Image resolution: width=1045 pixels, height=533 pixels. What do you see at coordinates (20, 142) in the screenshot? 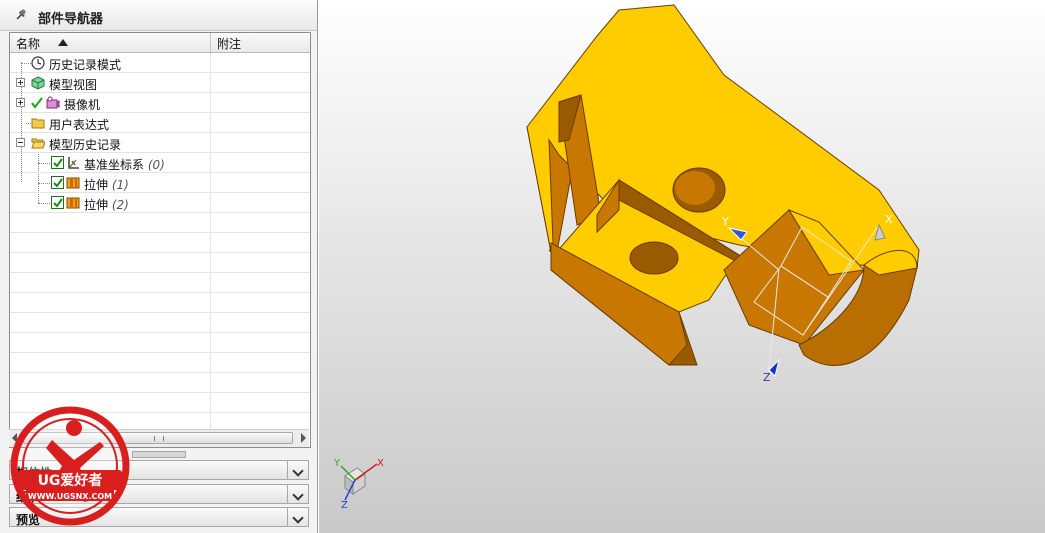
I see `collapse-icon` at bounding box center [20, 142].